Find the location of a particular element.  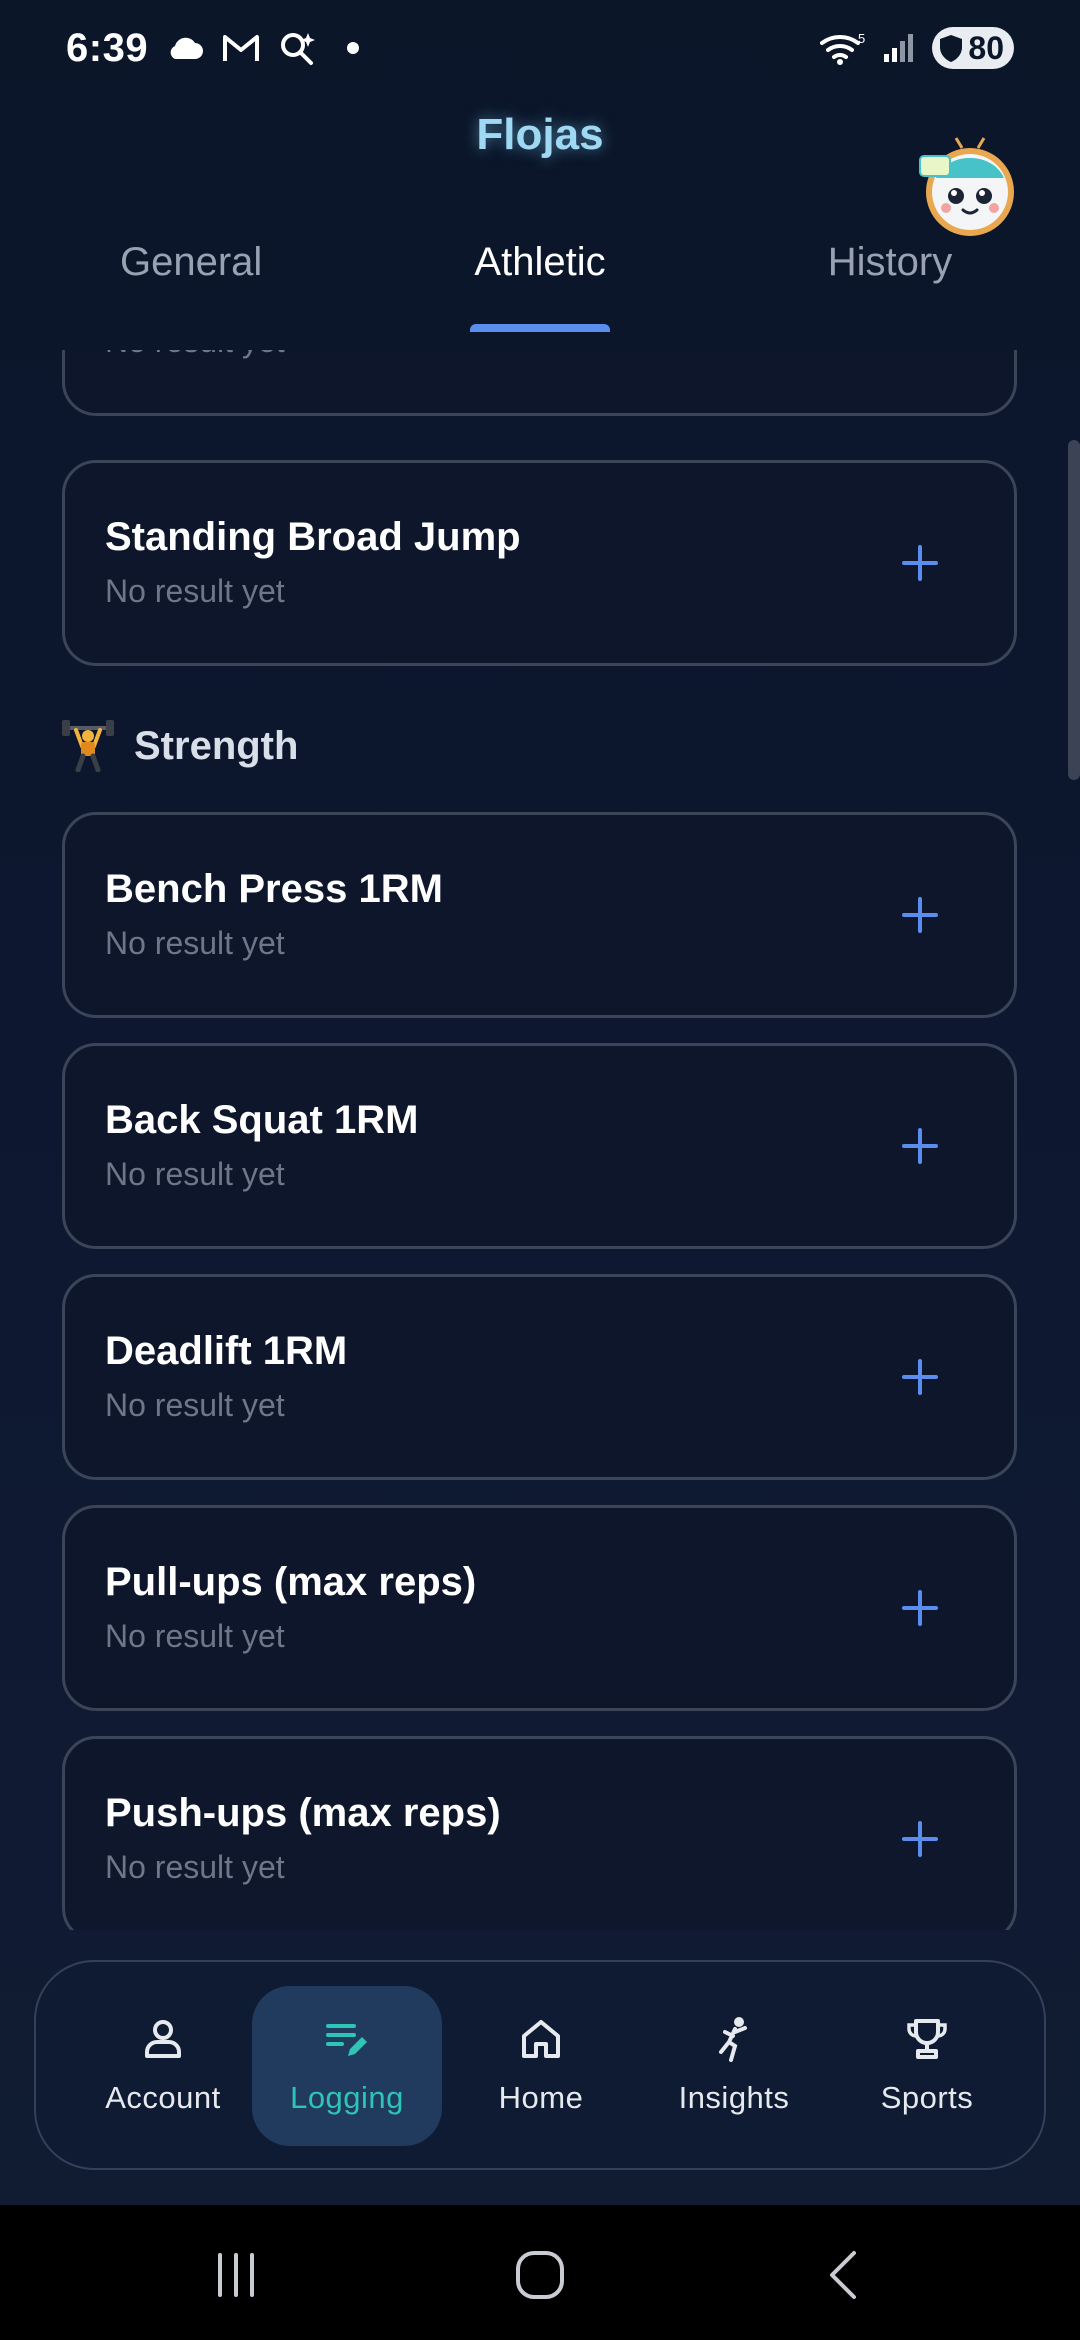

battery-indicator: 80 is located at coordinates (973, 48).